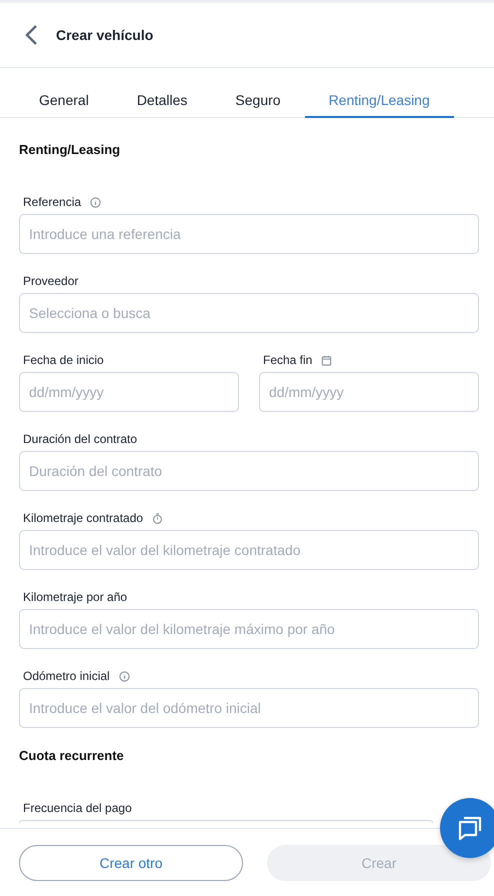 This screenshot has width=494, height=896. I want to click on field-label: Duración del contrato, so click(80, 439).